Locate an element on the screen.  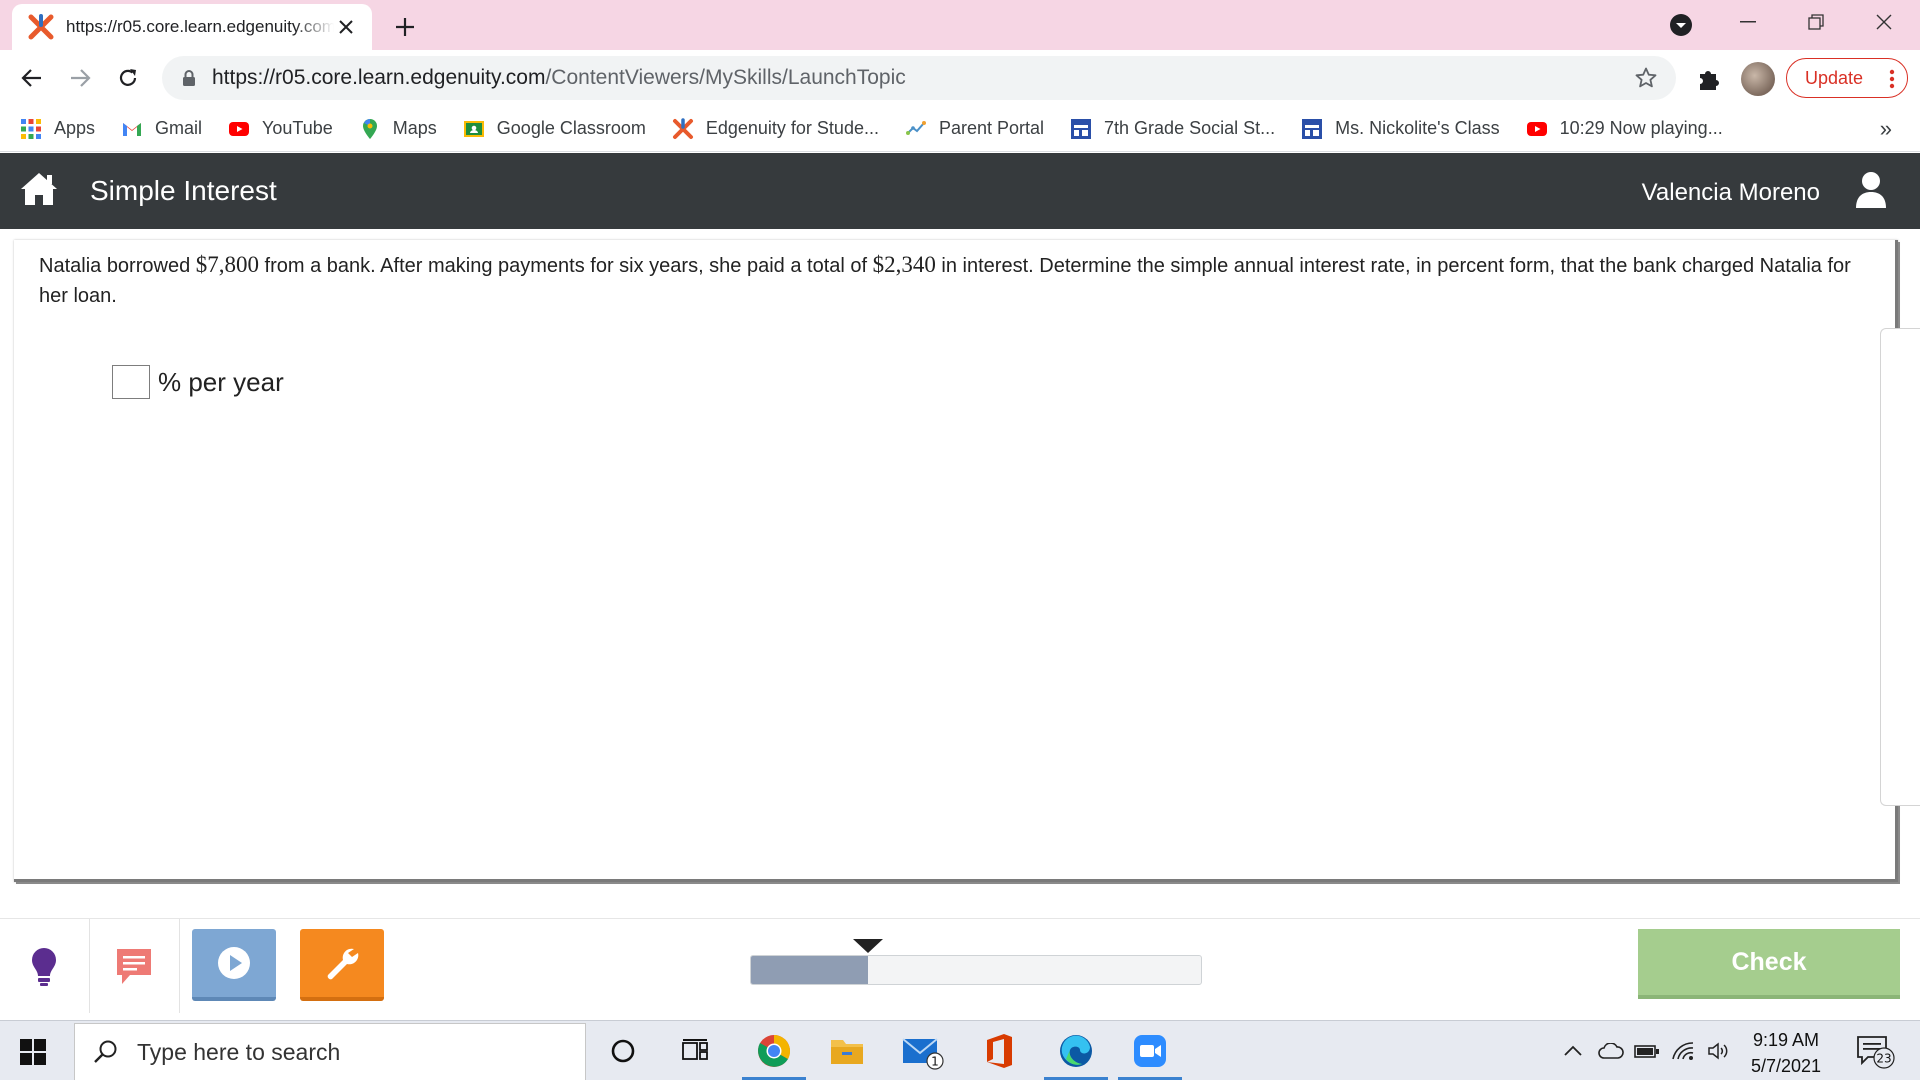
network-button is located at coordinates (1683, 1050).